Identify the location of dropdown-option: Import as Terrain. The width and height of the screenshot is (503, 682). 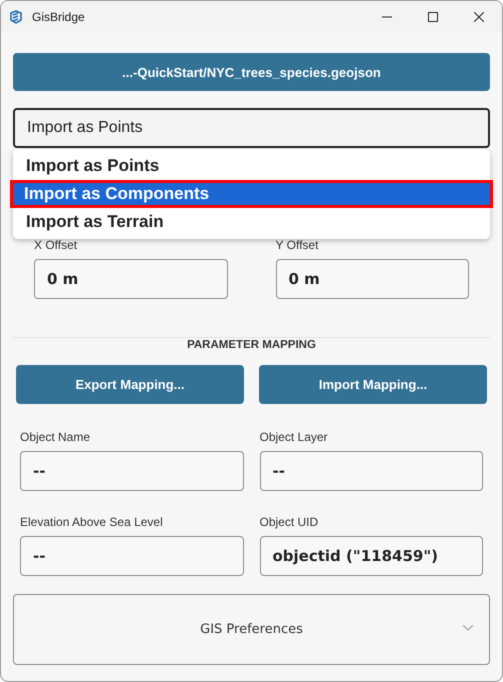
(251, 222).